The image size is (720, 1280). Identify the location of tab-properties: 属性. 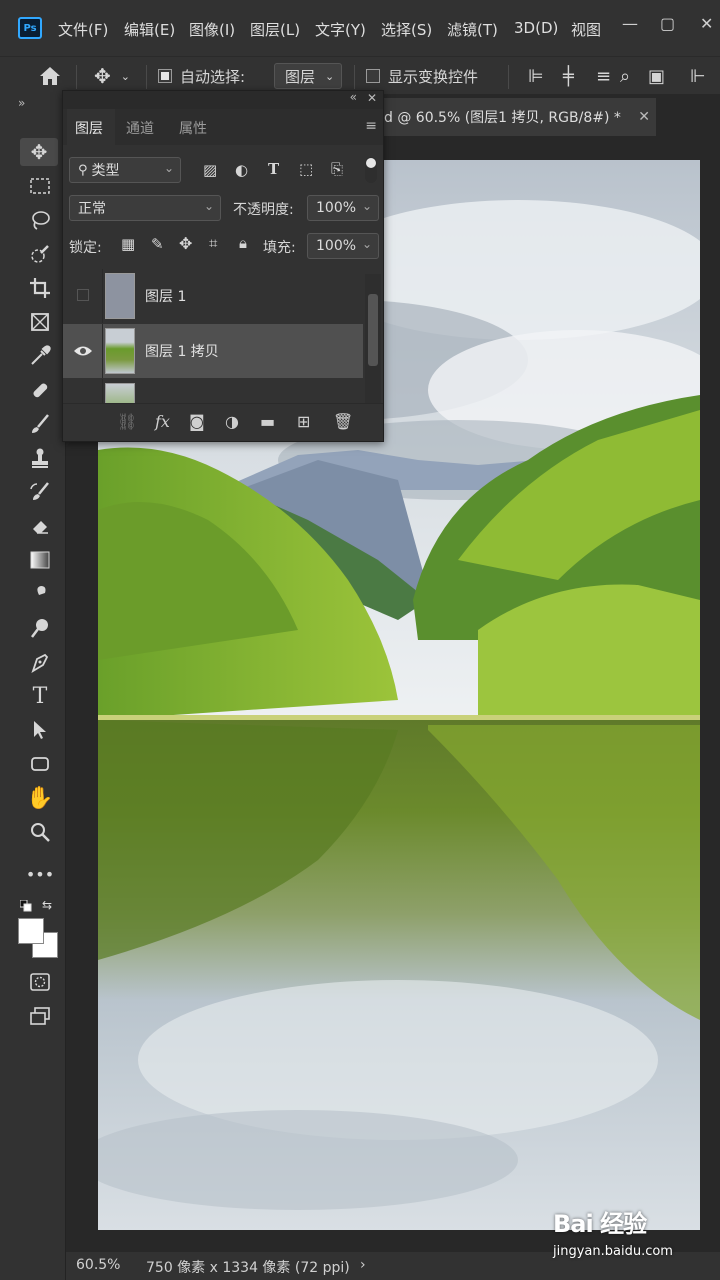
(193, 128).